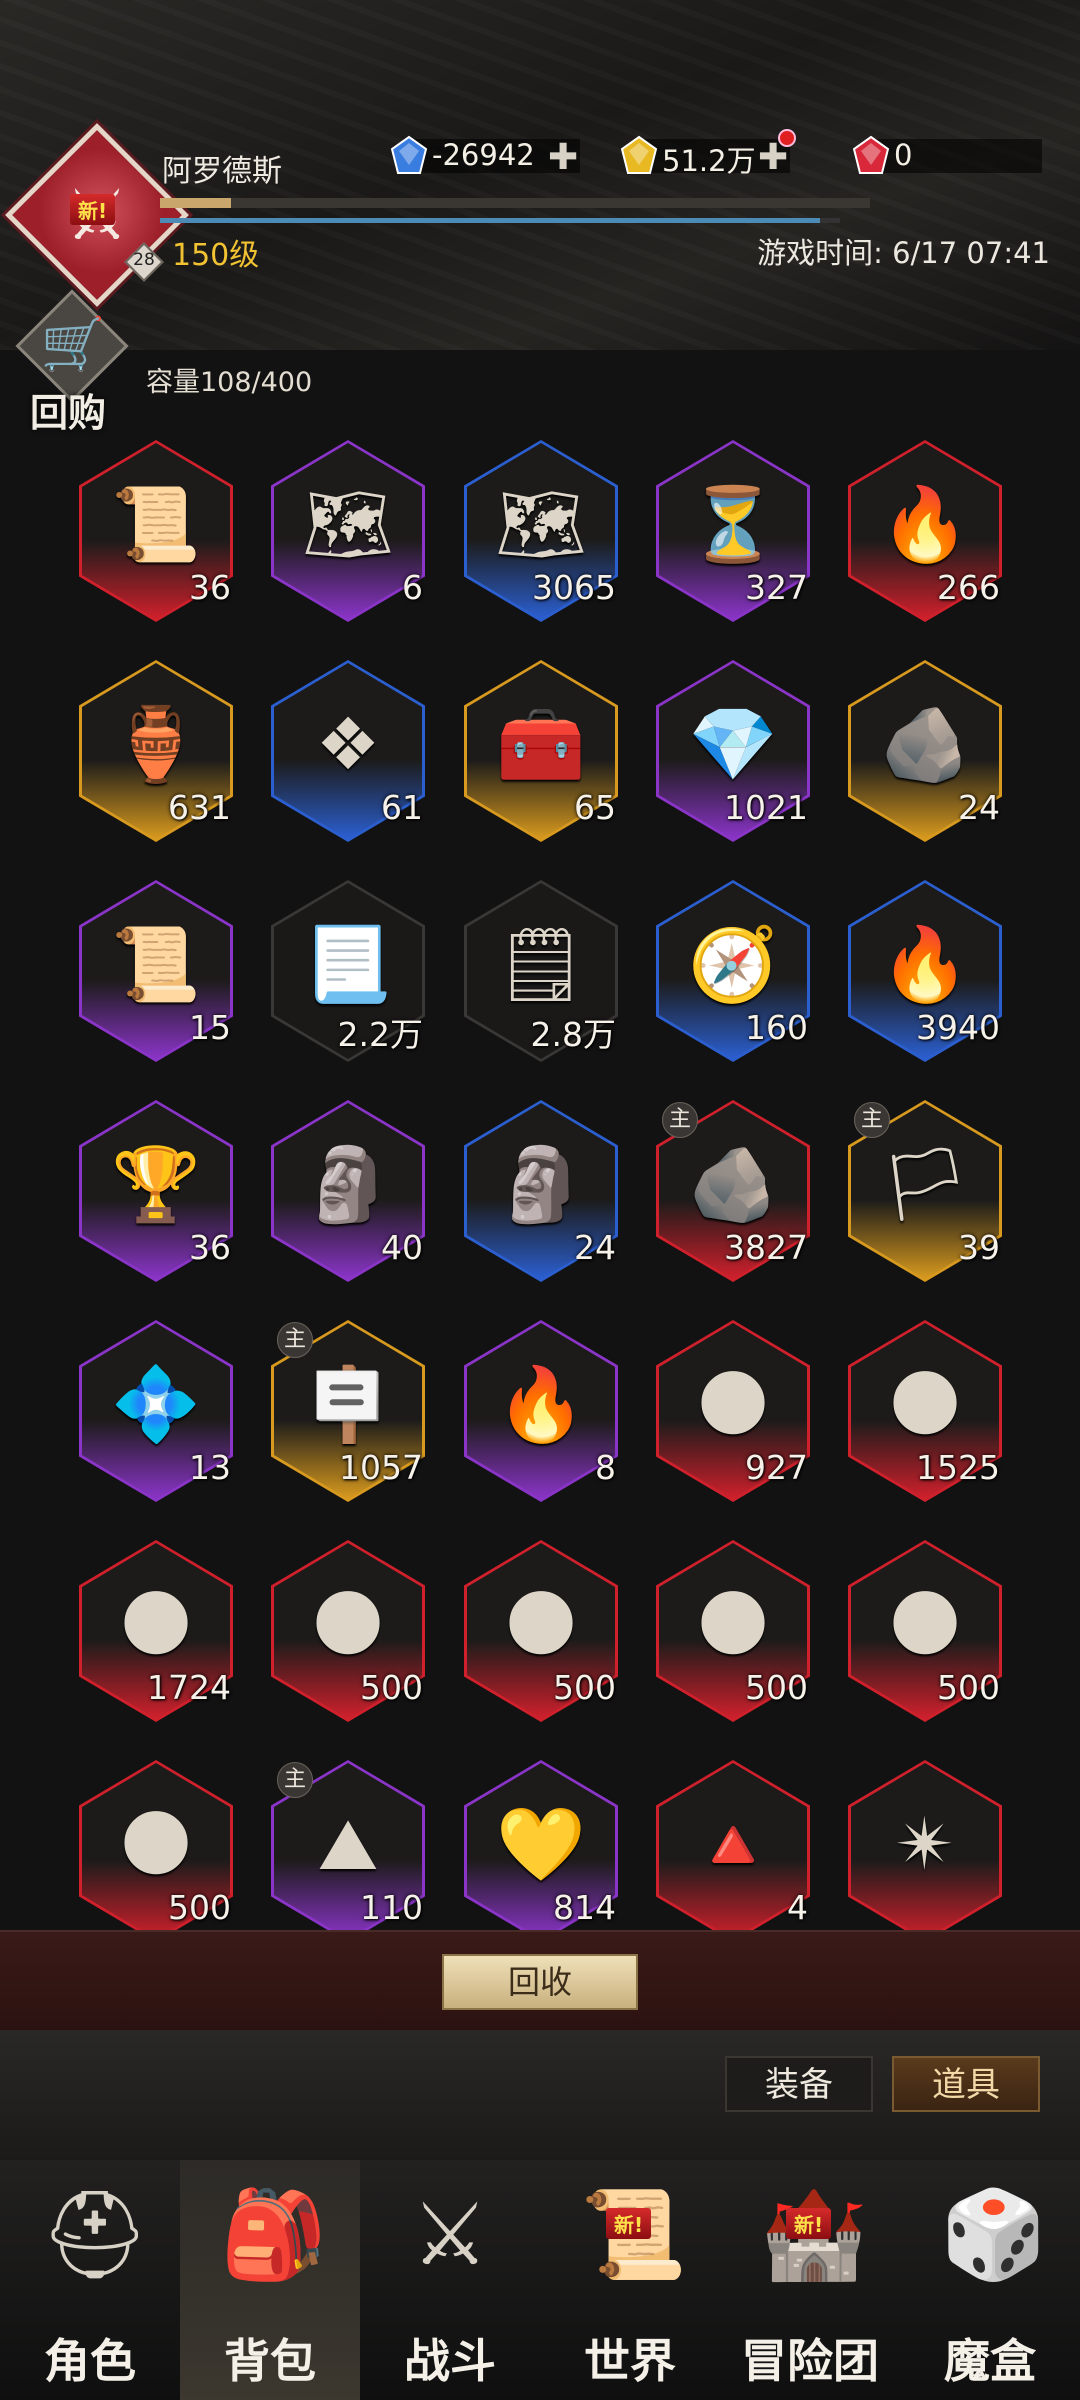 The width and height of the screenshot is (1080, 2400). What do you see at coordinates (515, 203) in the screenshot?
I see `xp-bar` at bounding box center [515, 203].